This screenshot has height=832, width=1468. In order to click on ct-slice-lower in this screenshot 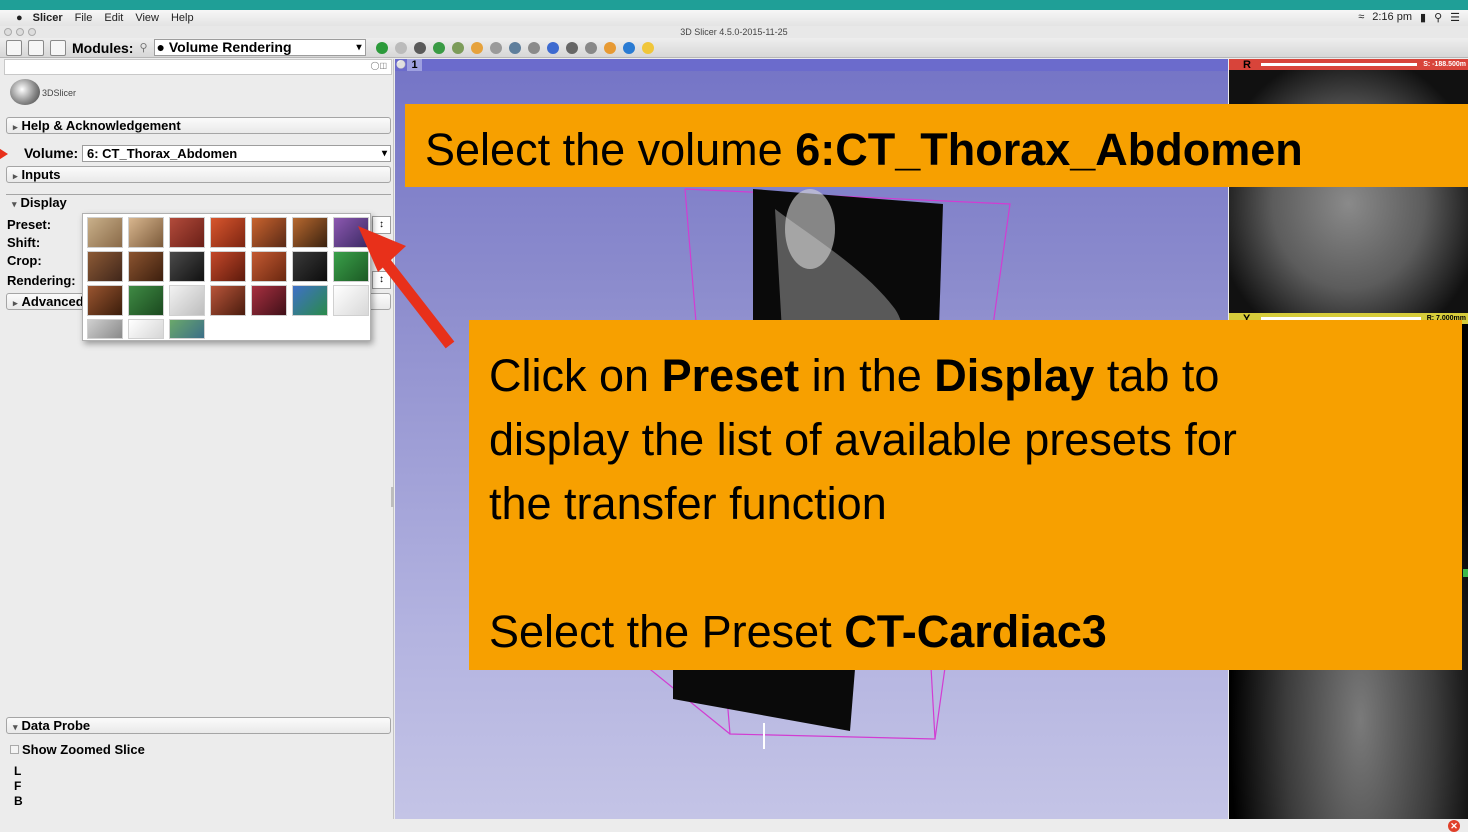, I will do `click(764, 700)`.